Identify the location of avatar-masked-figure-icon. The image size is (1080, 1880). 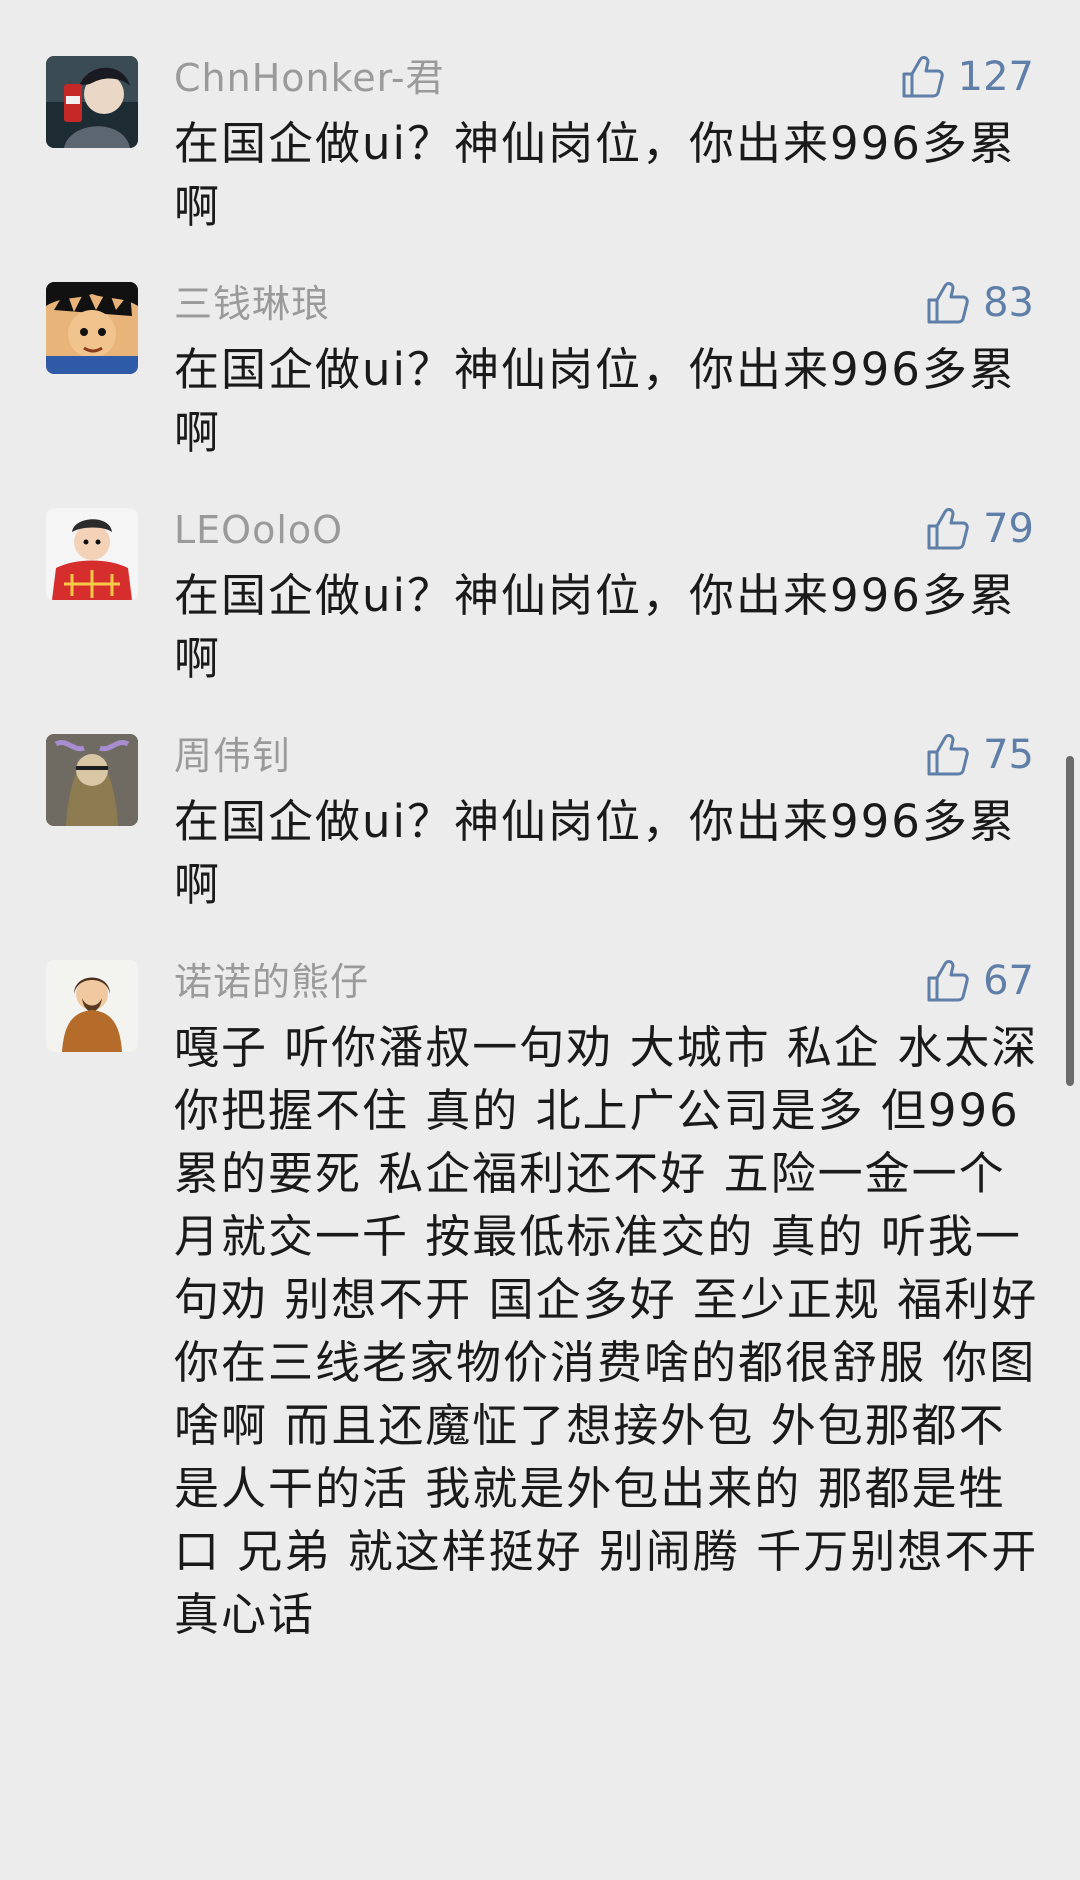
(92, 780).